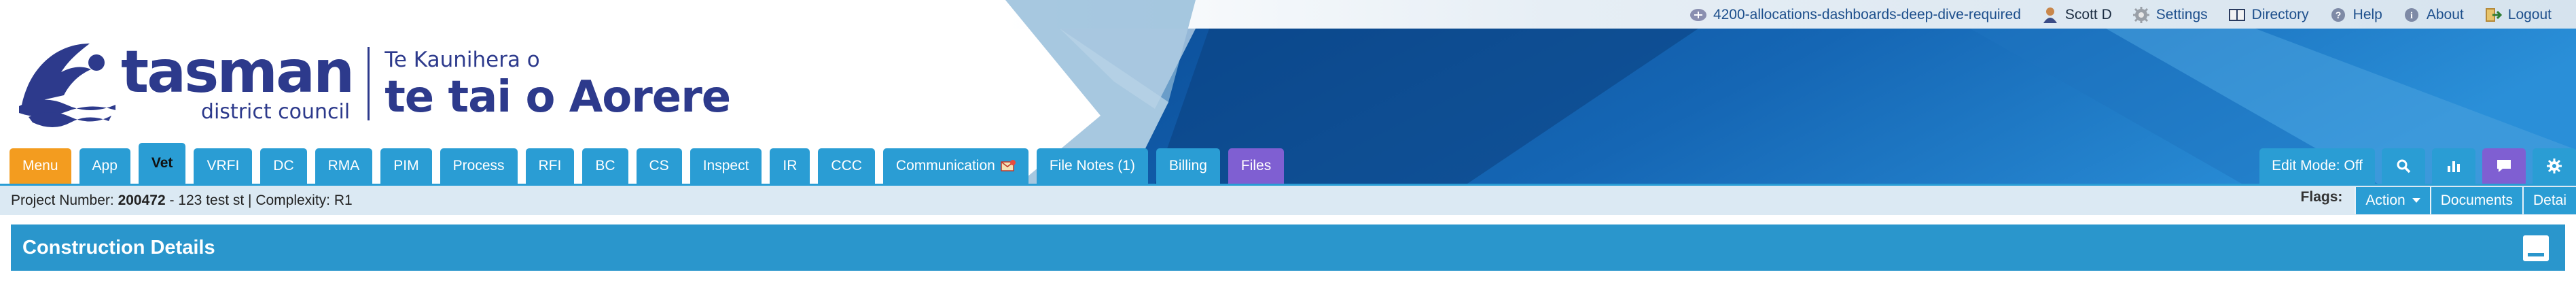 This screenshot has width=2576, height=283. I want to click on search-icon, so click(2404, 166).